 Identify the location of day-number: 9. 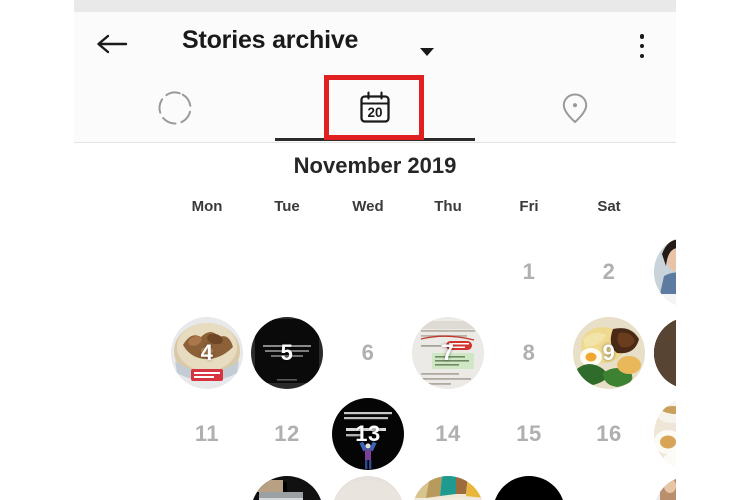
(609, 352).